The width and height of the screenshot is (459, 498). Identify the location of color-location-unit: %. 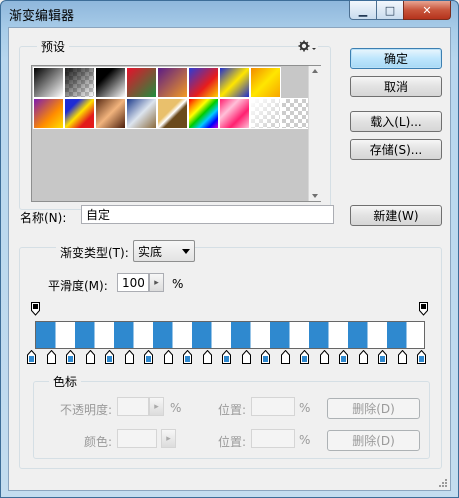
(305, 440).